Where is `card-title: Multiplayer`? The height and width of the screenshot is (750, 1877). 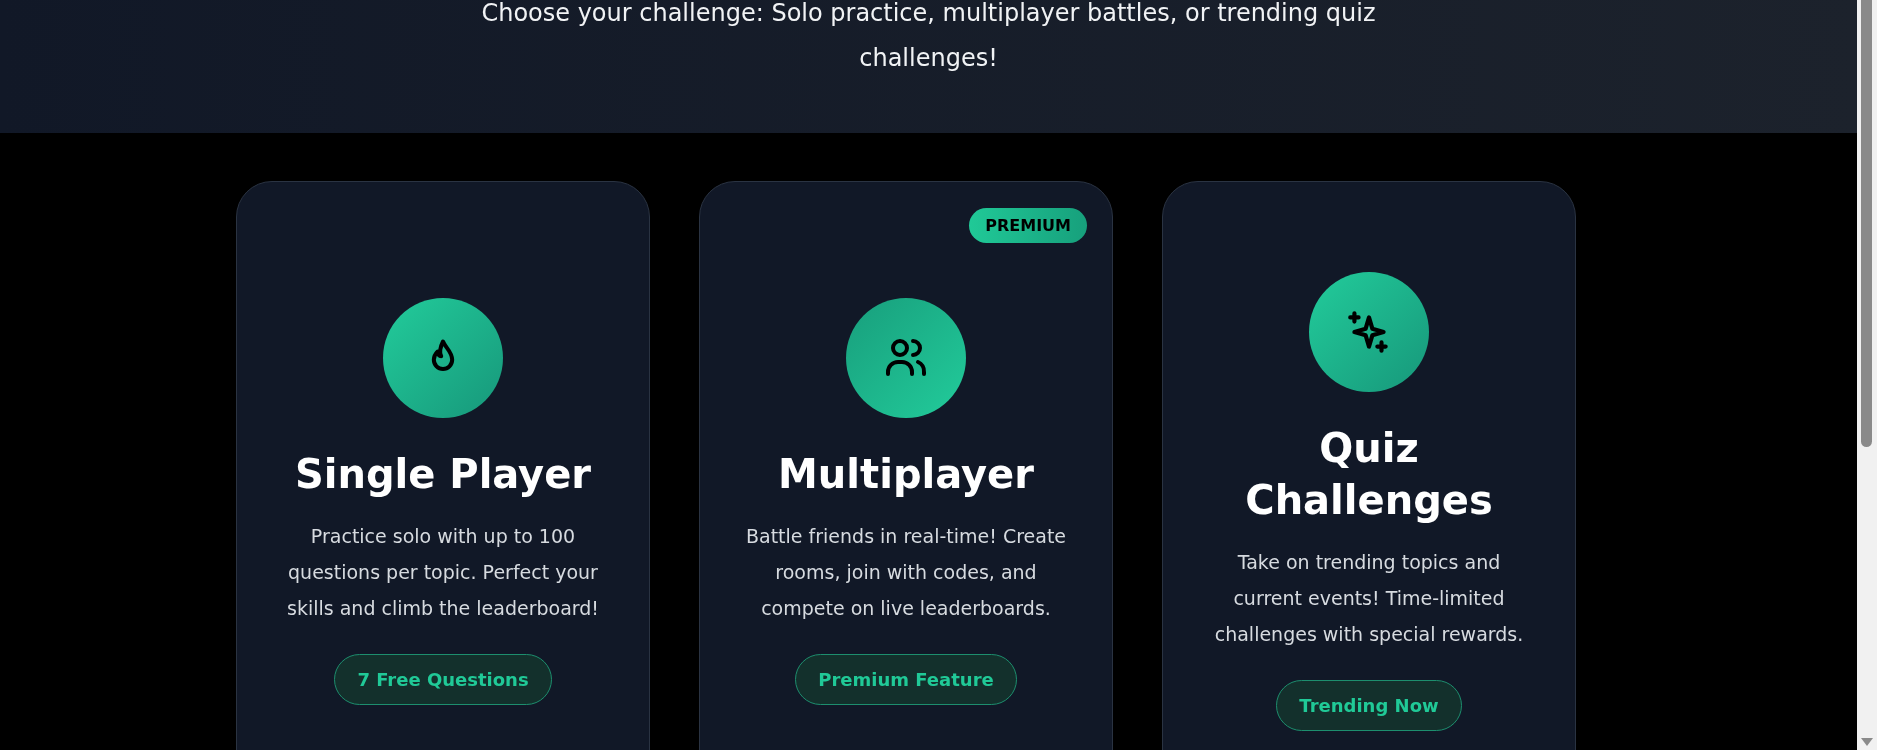
card-title: Multiplayer is located at coordinates (906, 474).